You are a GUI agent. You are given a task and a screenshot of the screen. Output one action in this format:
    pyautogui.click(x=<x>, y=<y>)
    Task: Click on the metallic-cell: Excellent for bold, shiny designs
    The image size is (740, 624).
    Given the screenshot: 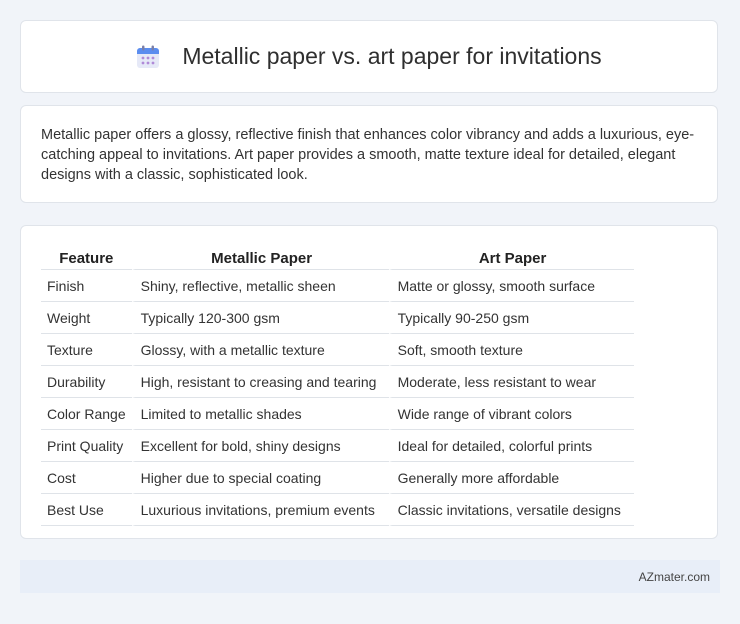 What is the action you would take?
    pyautogui.click(x=260, y=446)
    